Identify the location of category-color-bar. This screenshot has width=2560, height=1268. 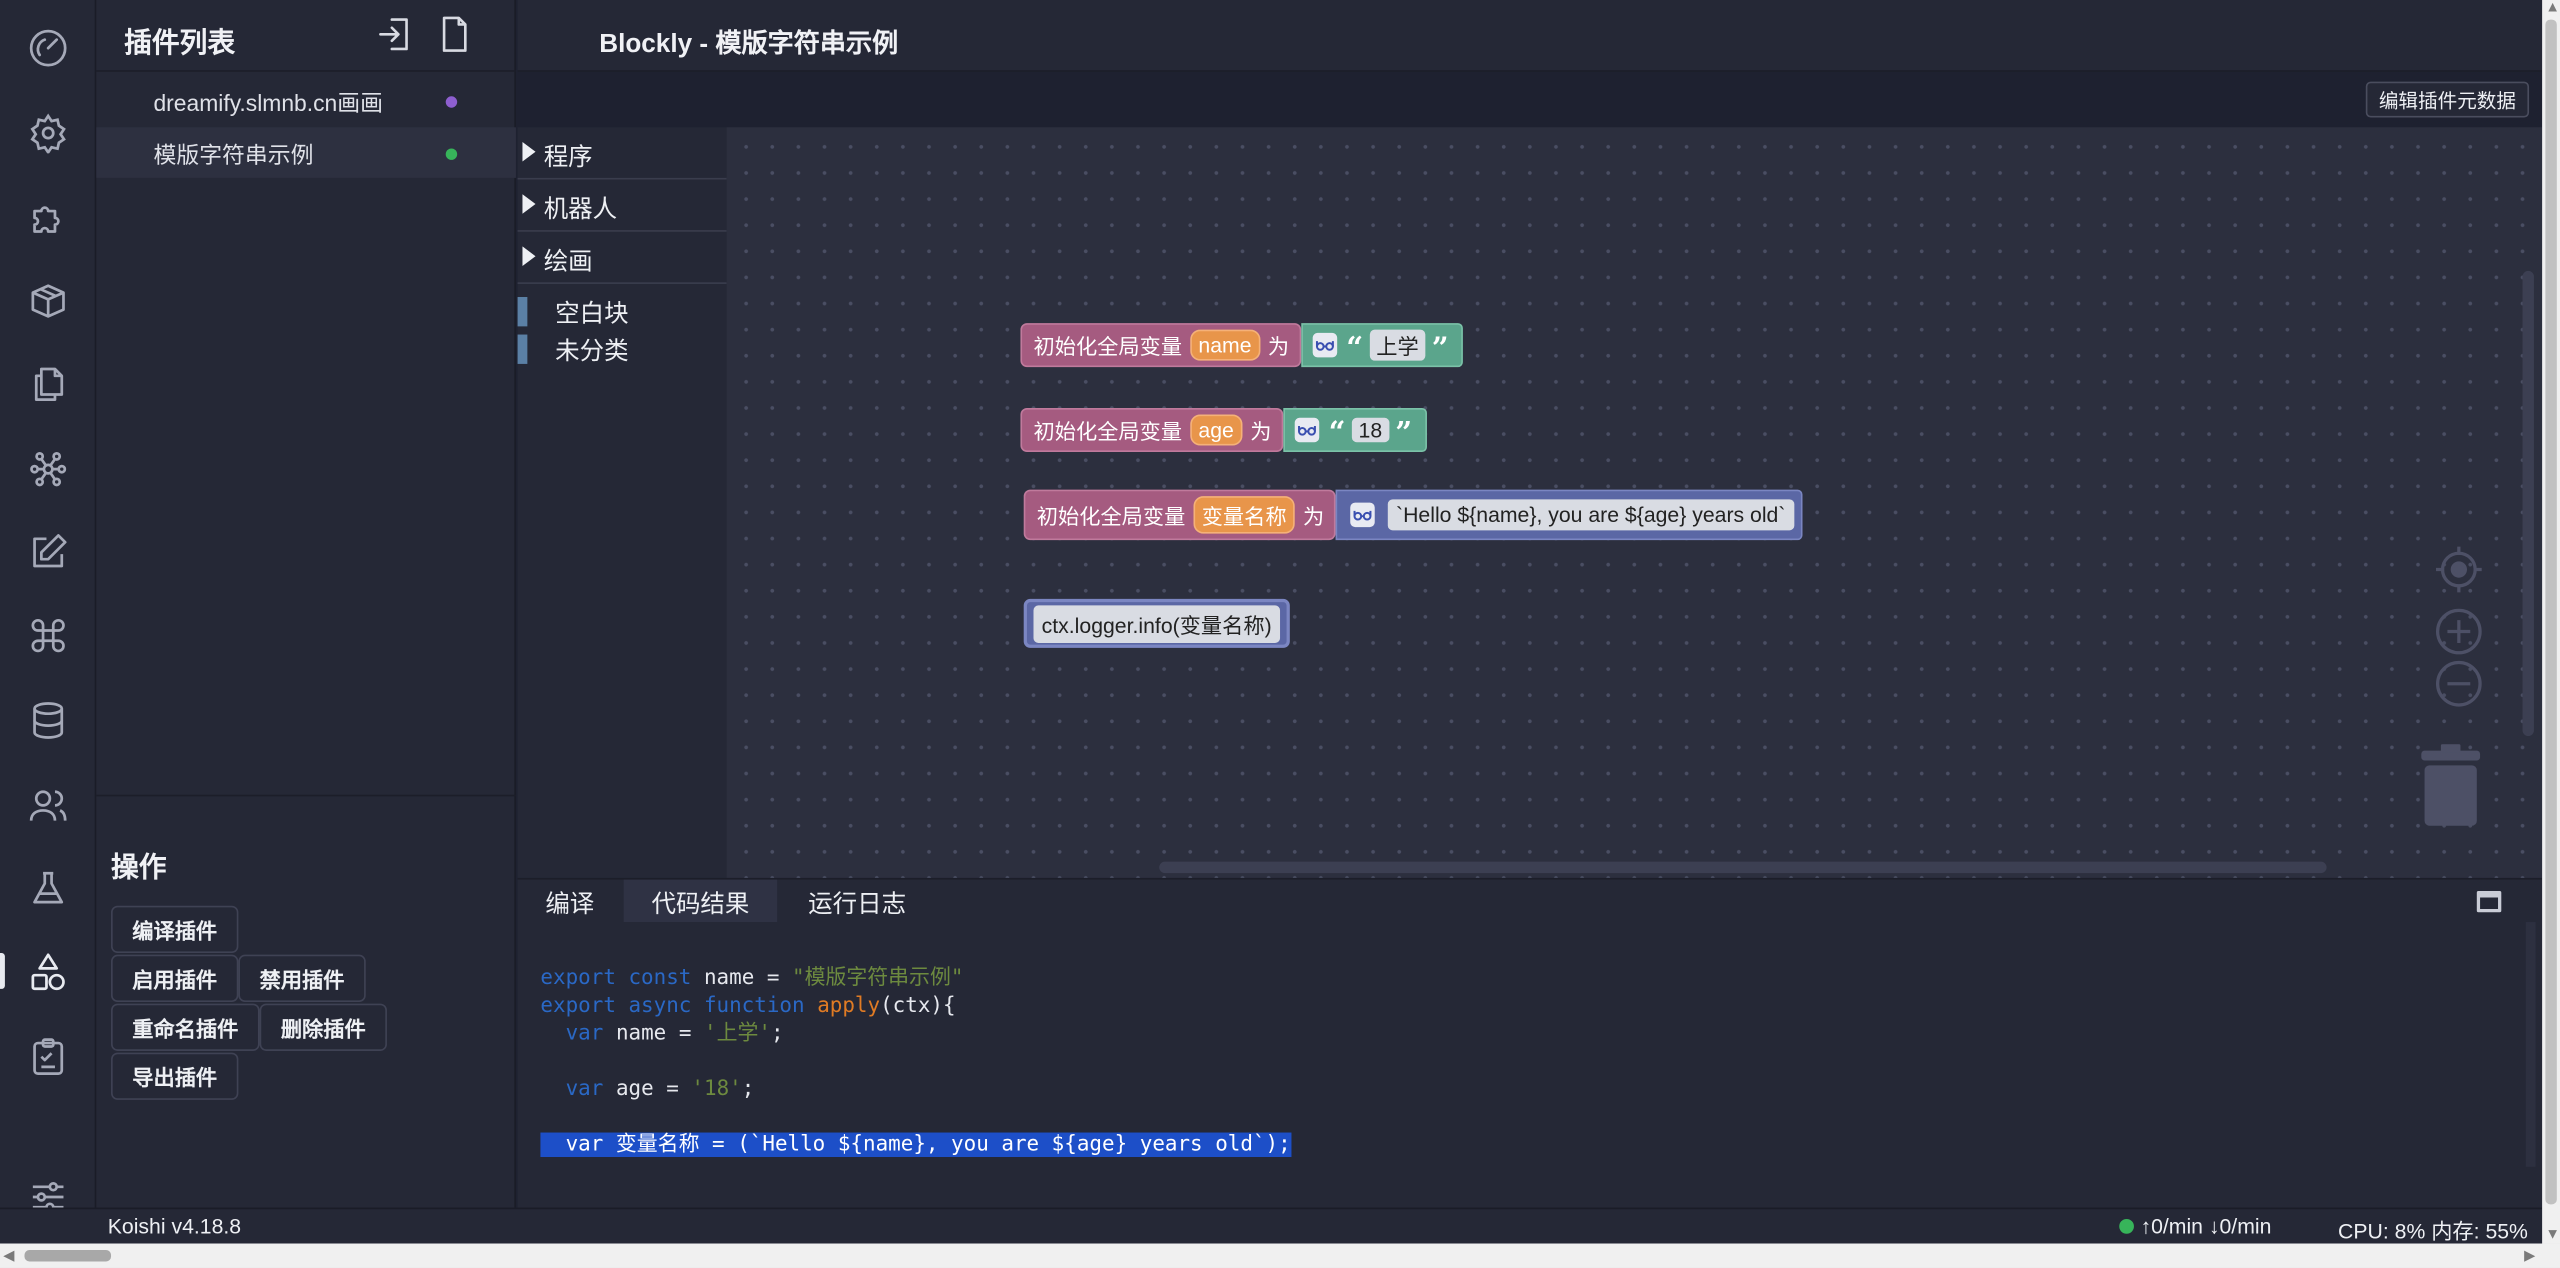
(522, 312).